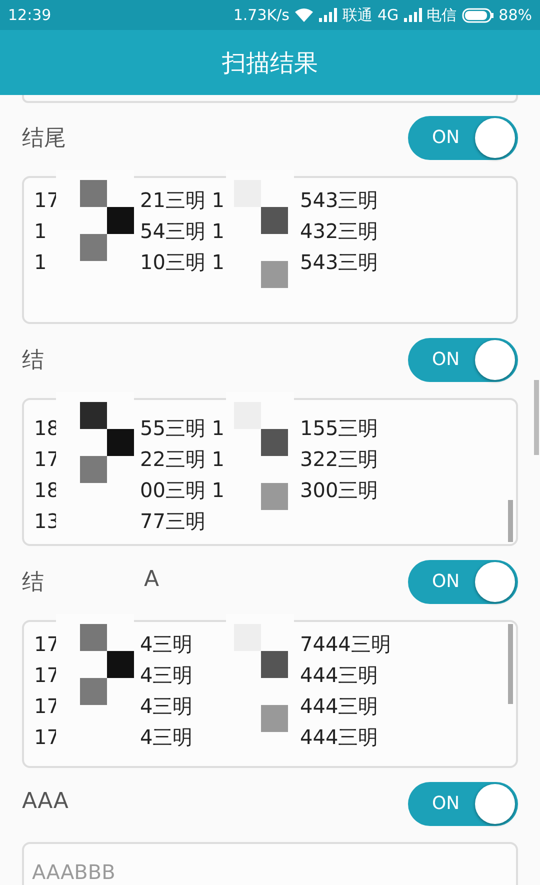 This screenshot has height=885, width=540. What do you see at coordinates (182, 428) in the screenshot?
I see `text-line: 55三明 1` at bounding box center [182, 428].